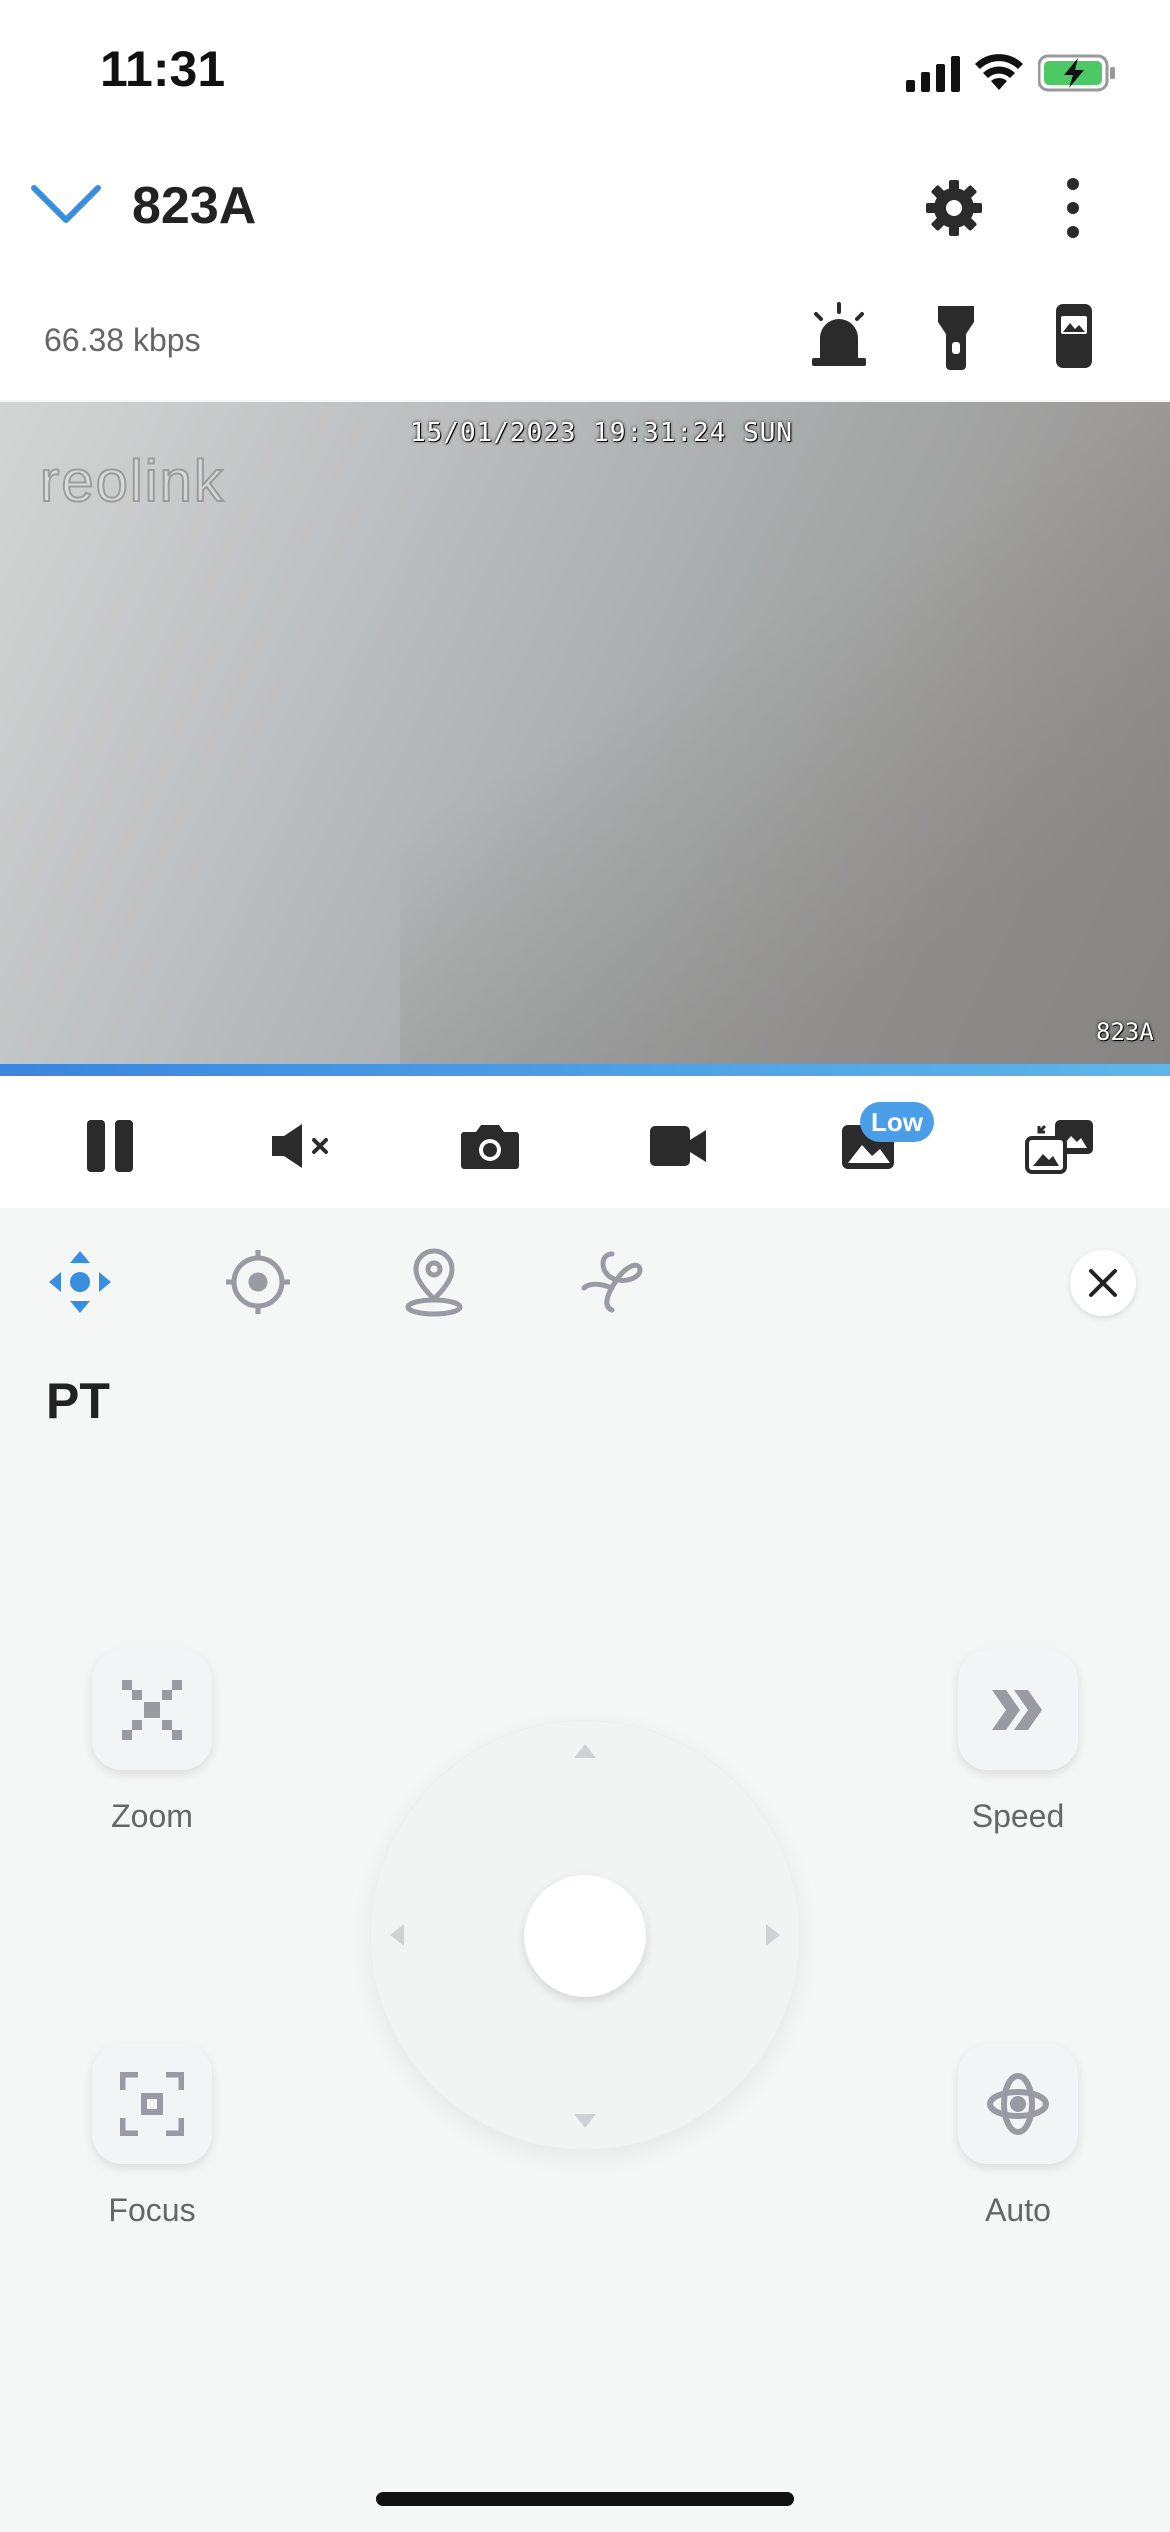 The image size is (1170, 2532). I want to click on tab-location-pin, so click(434, 1282).